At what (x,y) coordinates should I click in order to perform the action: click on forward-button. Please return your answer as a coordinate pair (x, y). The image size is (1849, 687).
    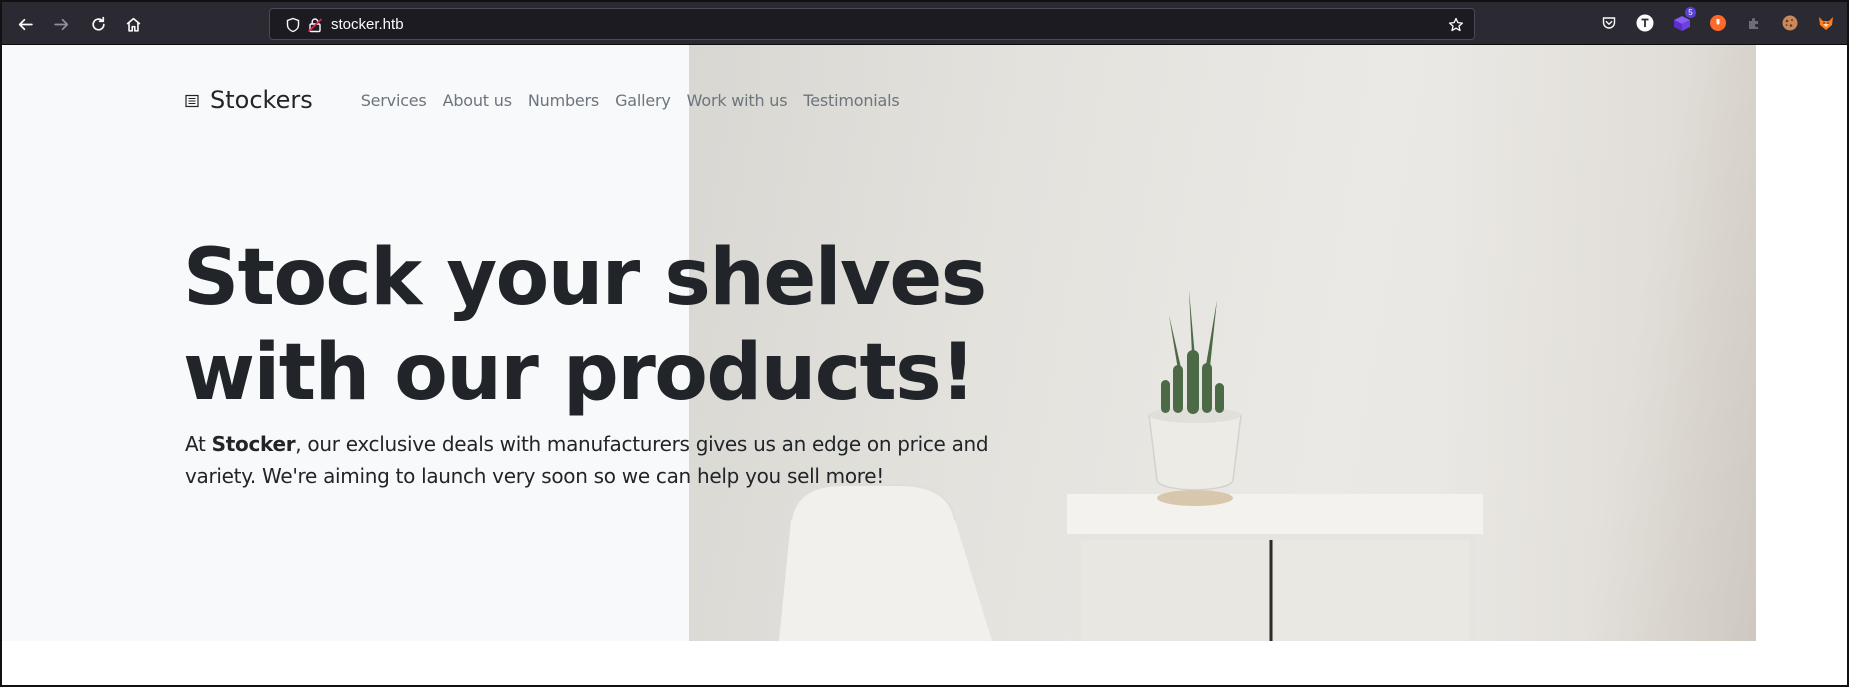
    Looking at the image, I should click on (61, 24).